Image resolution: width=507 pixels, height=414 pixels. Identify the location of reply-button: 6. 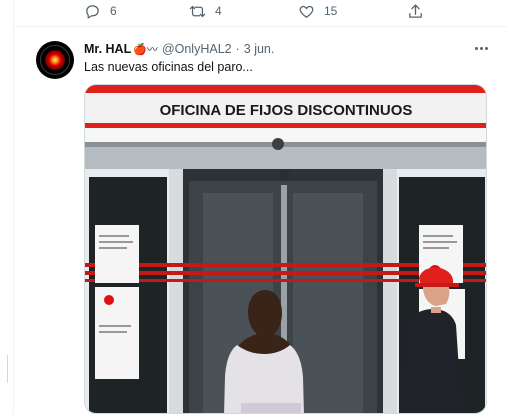
(100, 11).